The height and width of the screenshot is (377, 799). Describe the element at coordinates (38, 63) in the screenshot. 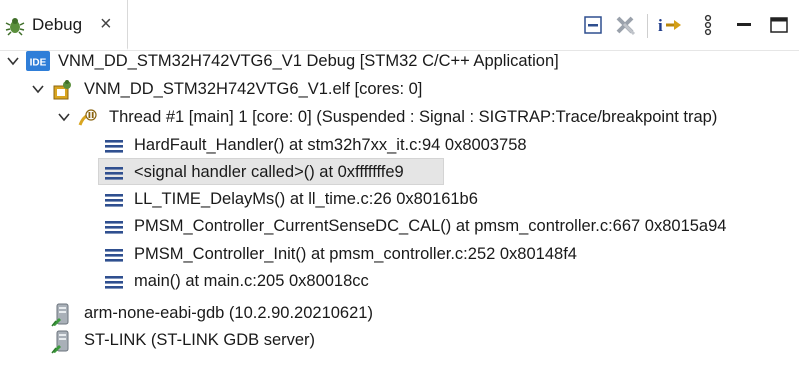

I see `svg-text: IDE` at that location.